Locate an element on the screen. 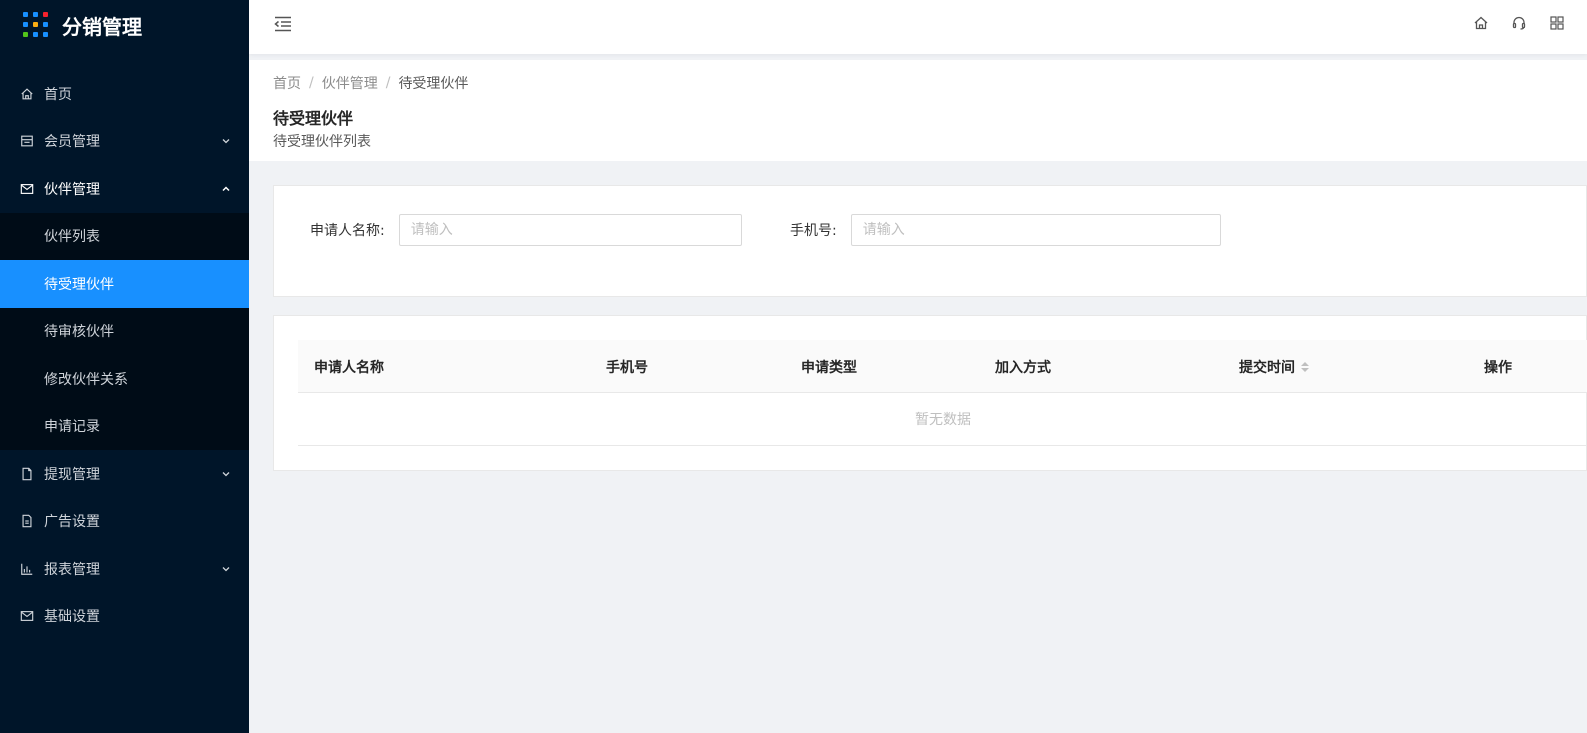  apps-icon is located at coordinates (1557, 23).